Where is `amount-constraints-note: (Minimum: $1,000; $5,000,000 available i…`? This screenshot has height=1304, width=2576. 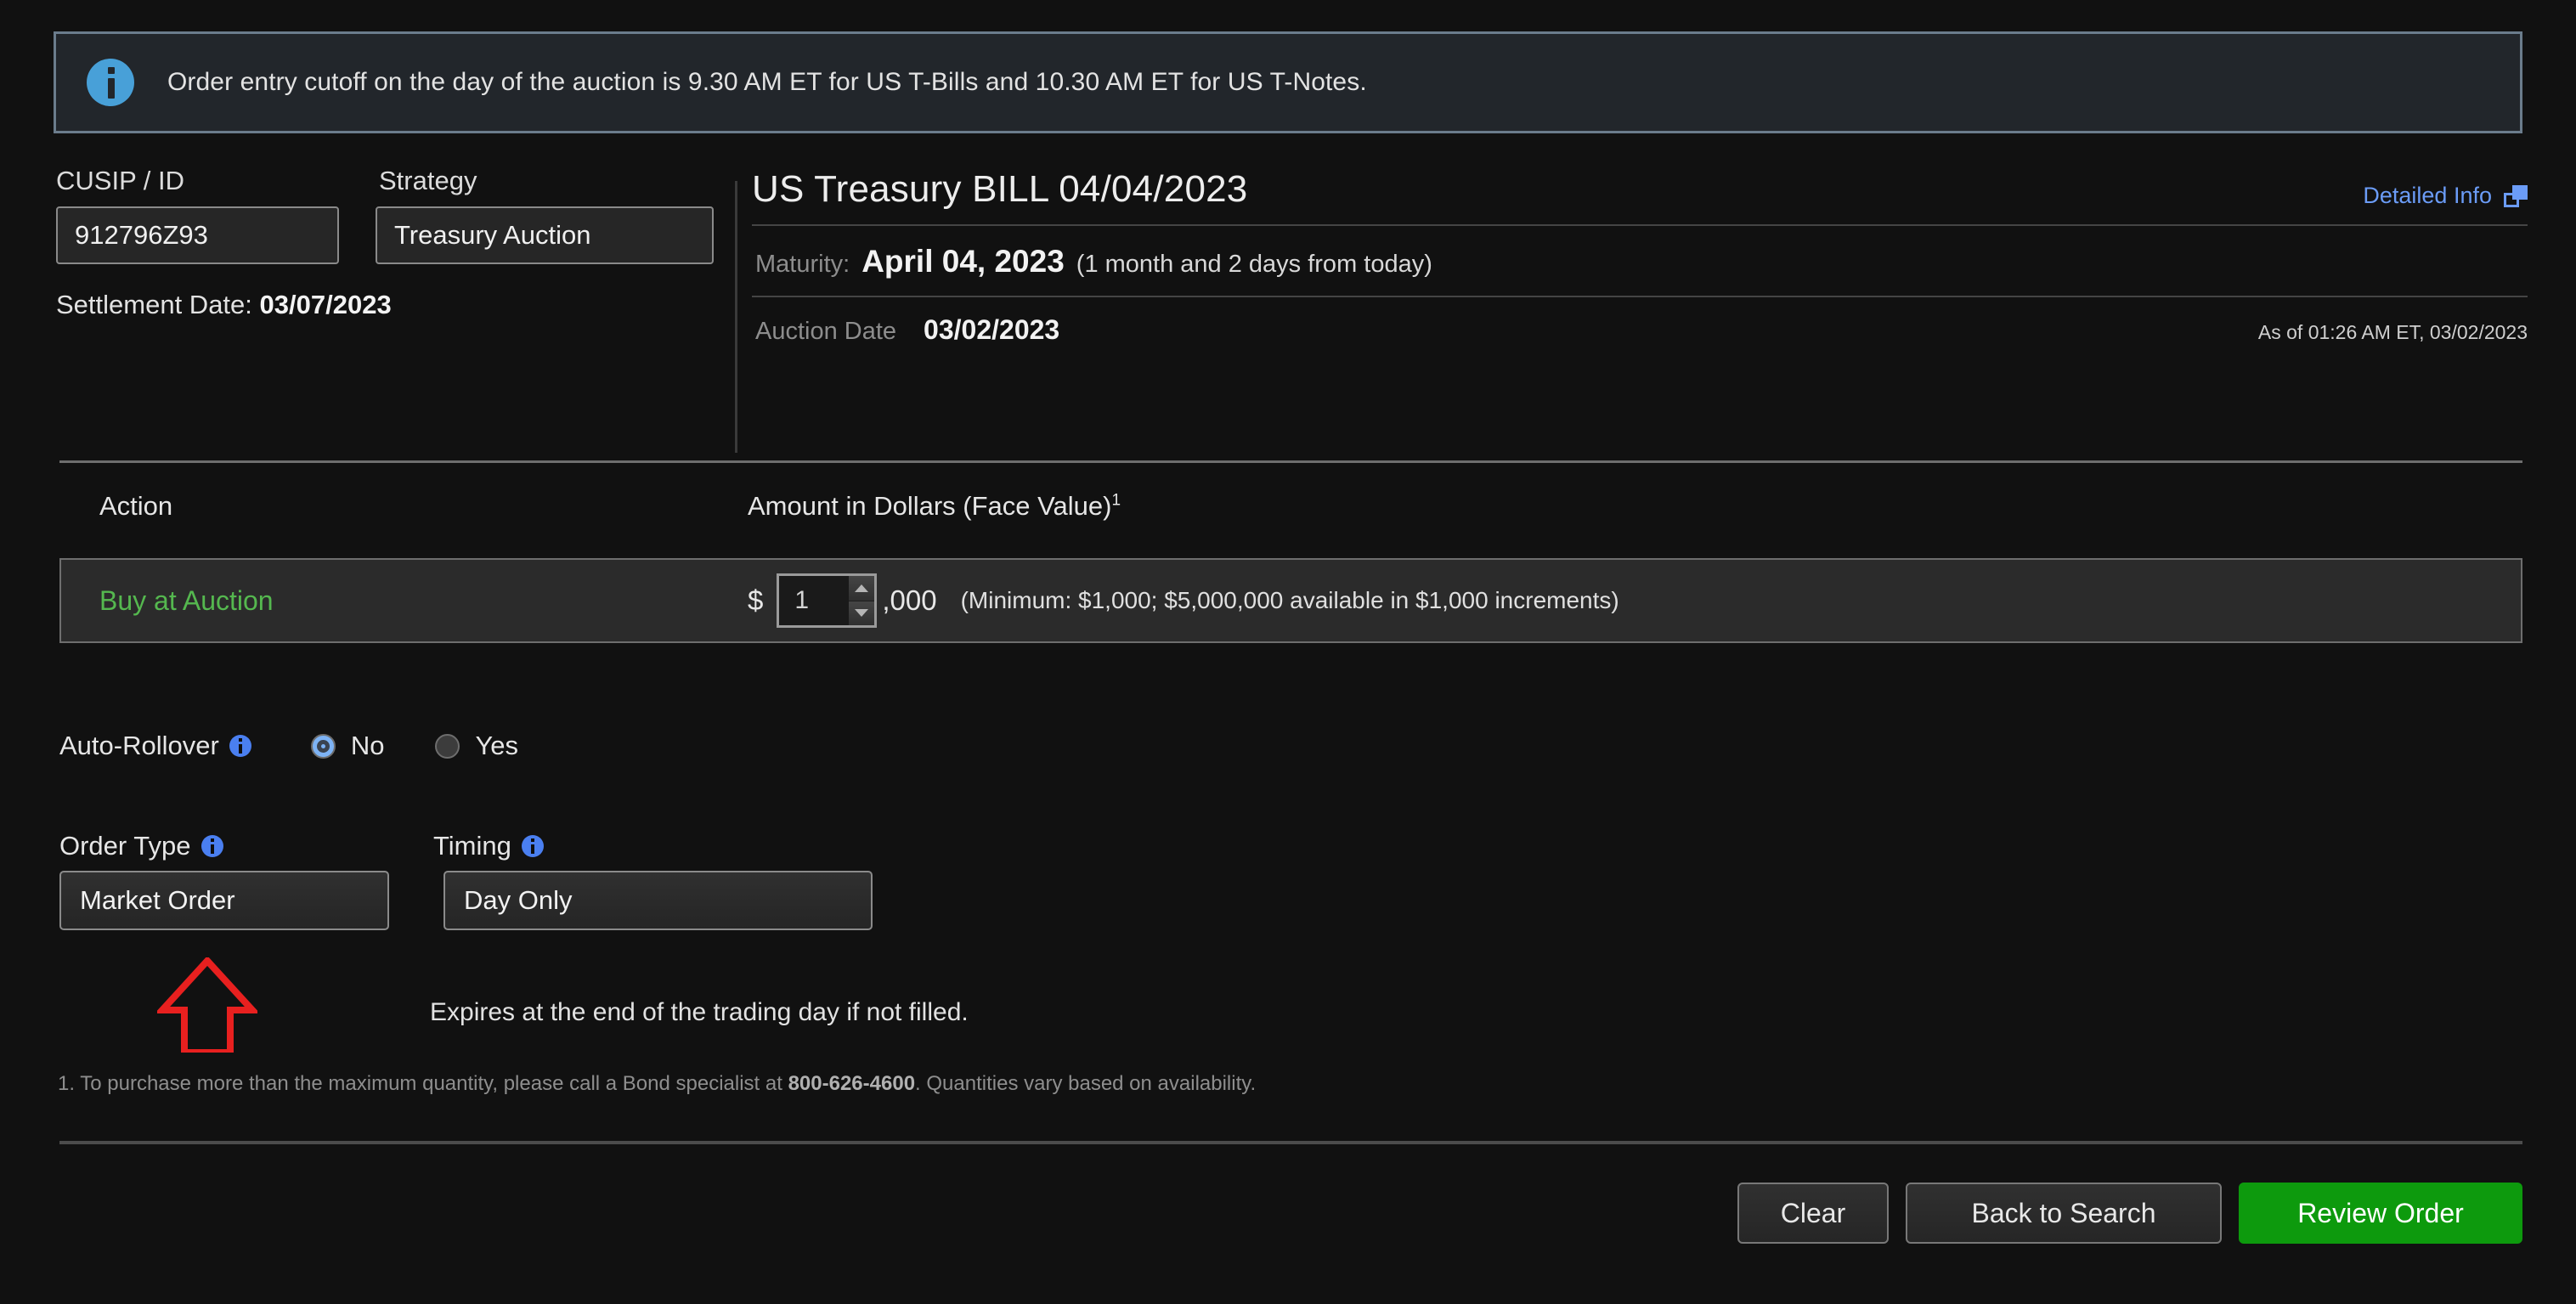
amount-constraints-note: (Minimum: $1,000; $5,000,000 available i… is located at coordinates (1289, 600).